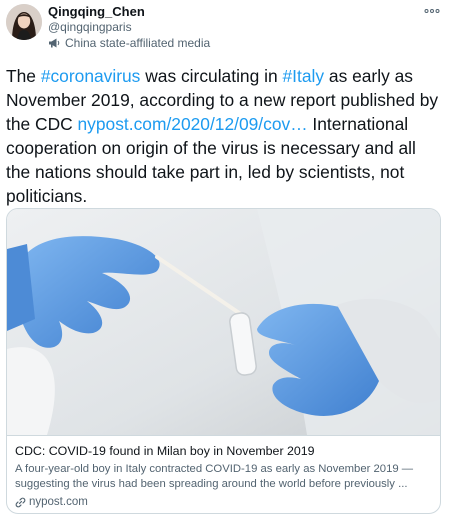 This screenshot has width=450, height=516. What do you see at coordinates (24, 22) in the screenshot?
I see `avatar` at bounding box center [24, 22].